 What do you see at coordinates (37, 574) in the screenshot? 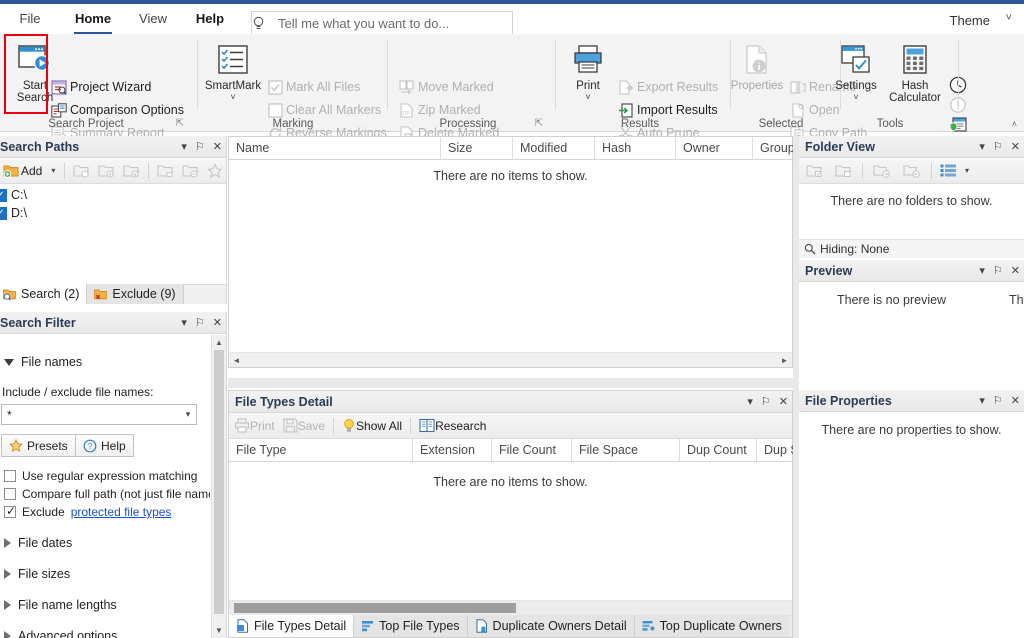
I see `filter-section-file-sizes: File sizes` at bounding box center [37, 574].